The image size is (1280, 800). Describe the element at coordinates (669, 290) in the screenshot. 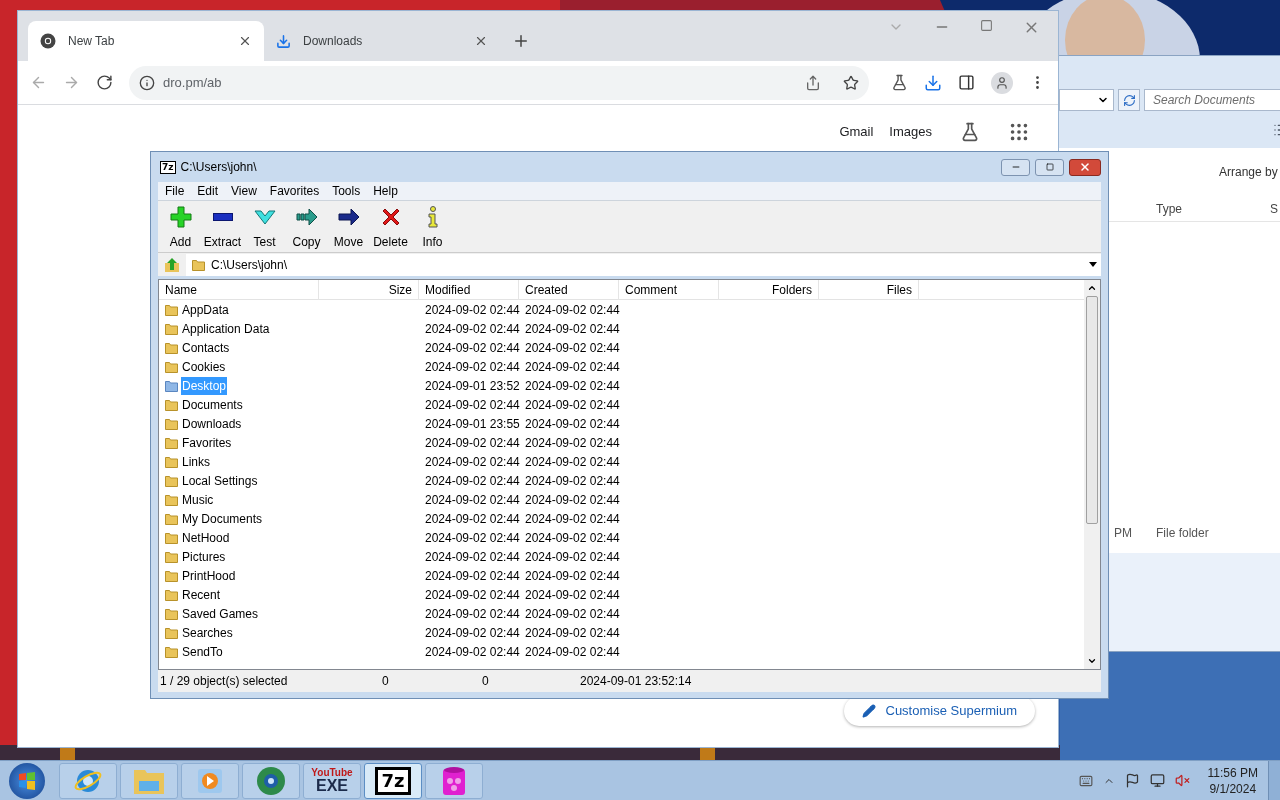

I see `column-header: Comment` at that location.